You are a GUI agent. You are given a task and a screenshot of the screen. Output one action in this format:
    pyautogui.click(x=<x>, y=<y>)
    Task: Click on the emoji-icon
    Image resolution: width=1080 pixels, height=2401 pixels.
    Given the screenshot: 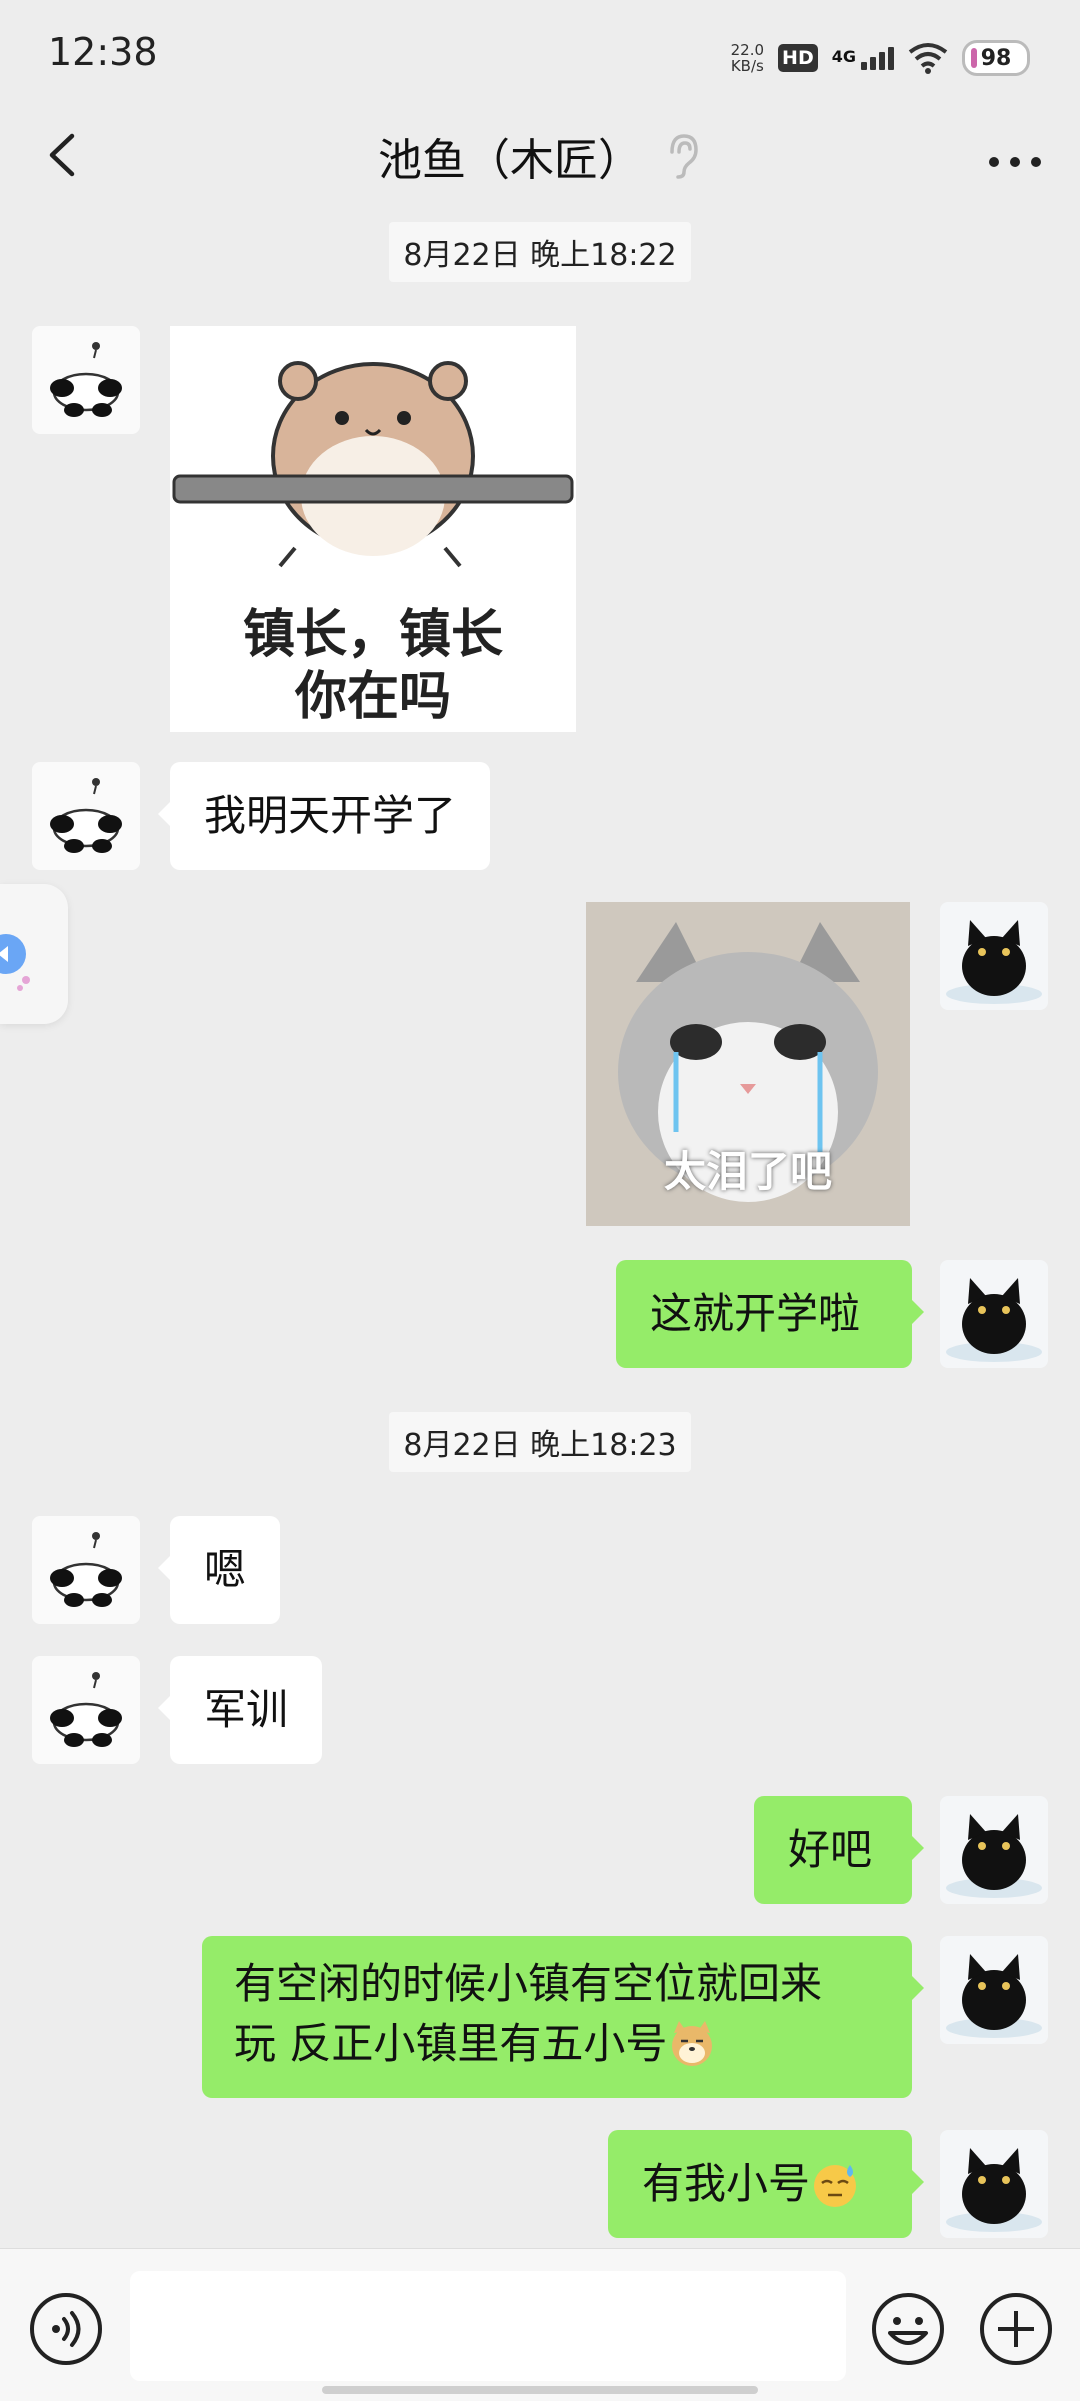 What is the action you would take?
    pyautogui.click(x=908, y=2329)
    